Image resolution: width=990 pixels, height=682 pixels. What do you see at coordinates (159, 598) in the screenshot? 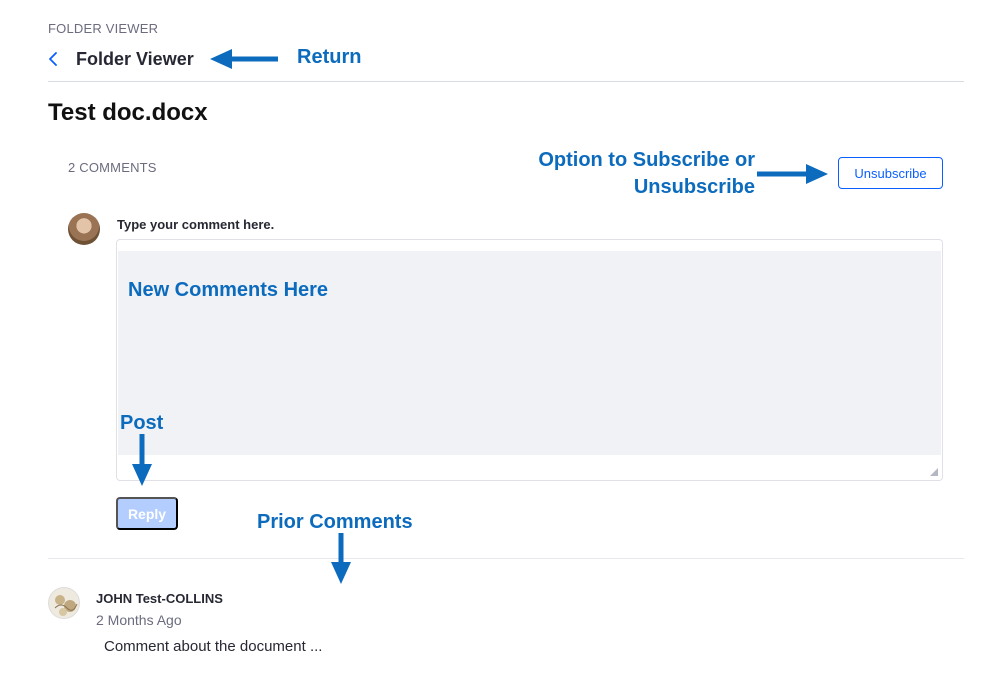
I see `comment-author: JOHN Test-COLLINS` at bounding box center [159, 598].